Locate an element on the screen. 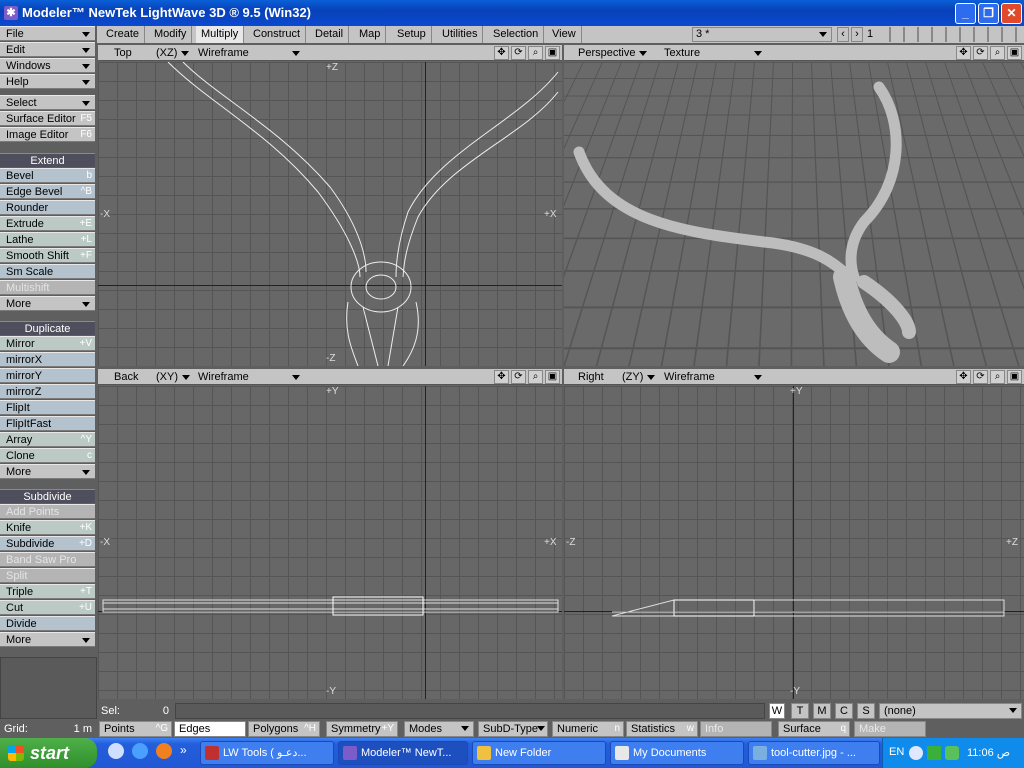 Image resolution: width=1024 pixels, height=768 pixels. tab-detail: Detail is located at coordinates (330, 34).